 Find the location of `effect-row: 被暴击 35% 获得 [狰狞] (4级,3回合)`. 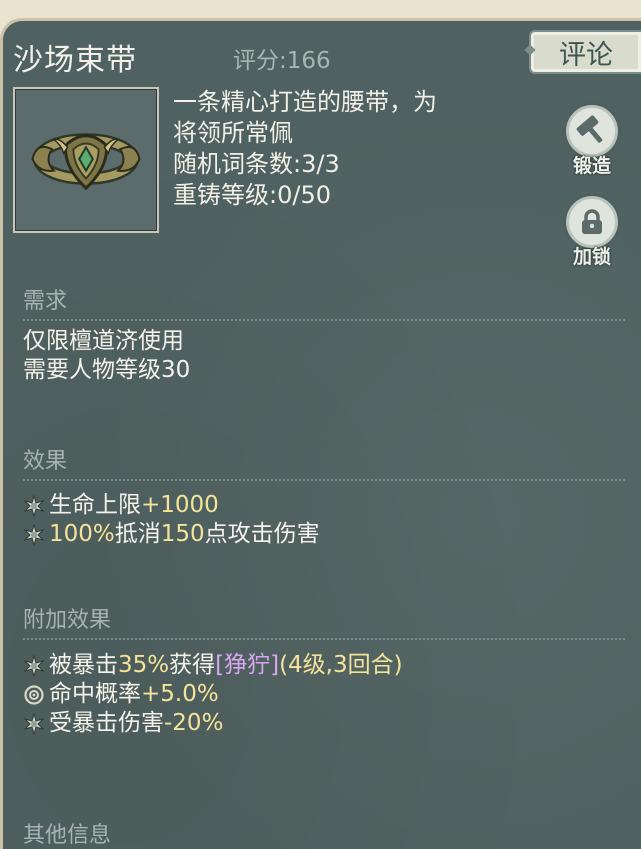

effect-row: 被暴击 35% 获得 [狰狞] (4级,3回合) is located at coordinates (213, 665).